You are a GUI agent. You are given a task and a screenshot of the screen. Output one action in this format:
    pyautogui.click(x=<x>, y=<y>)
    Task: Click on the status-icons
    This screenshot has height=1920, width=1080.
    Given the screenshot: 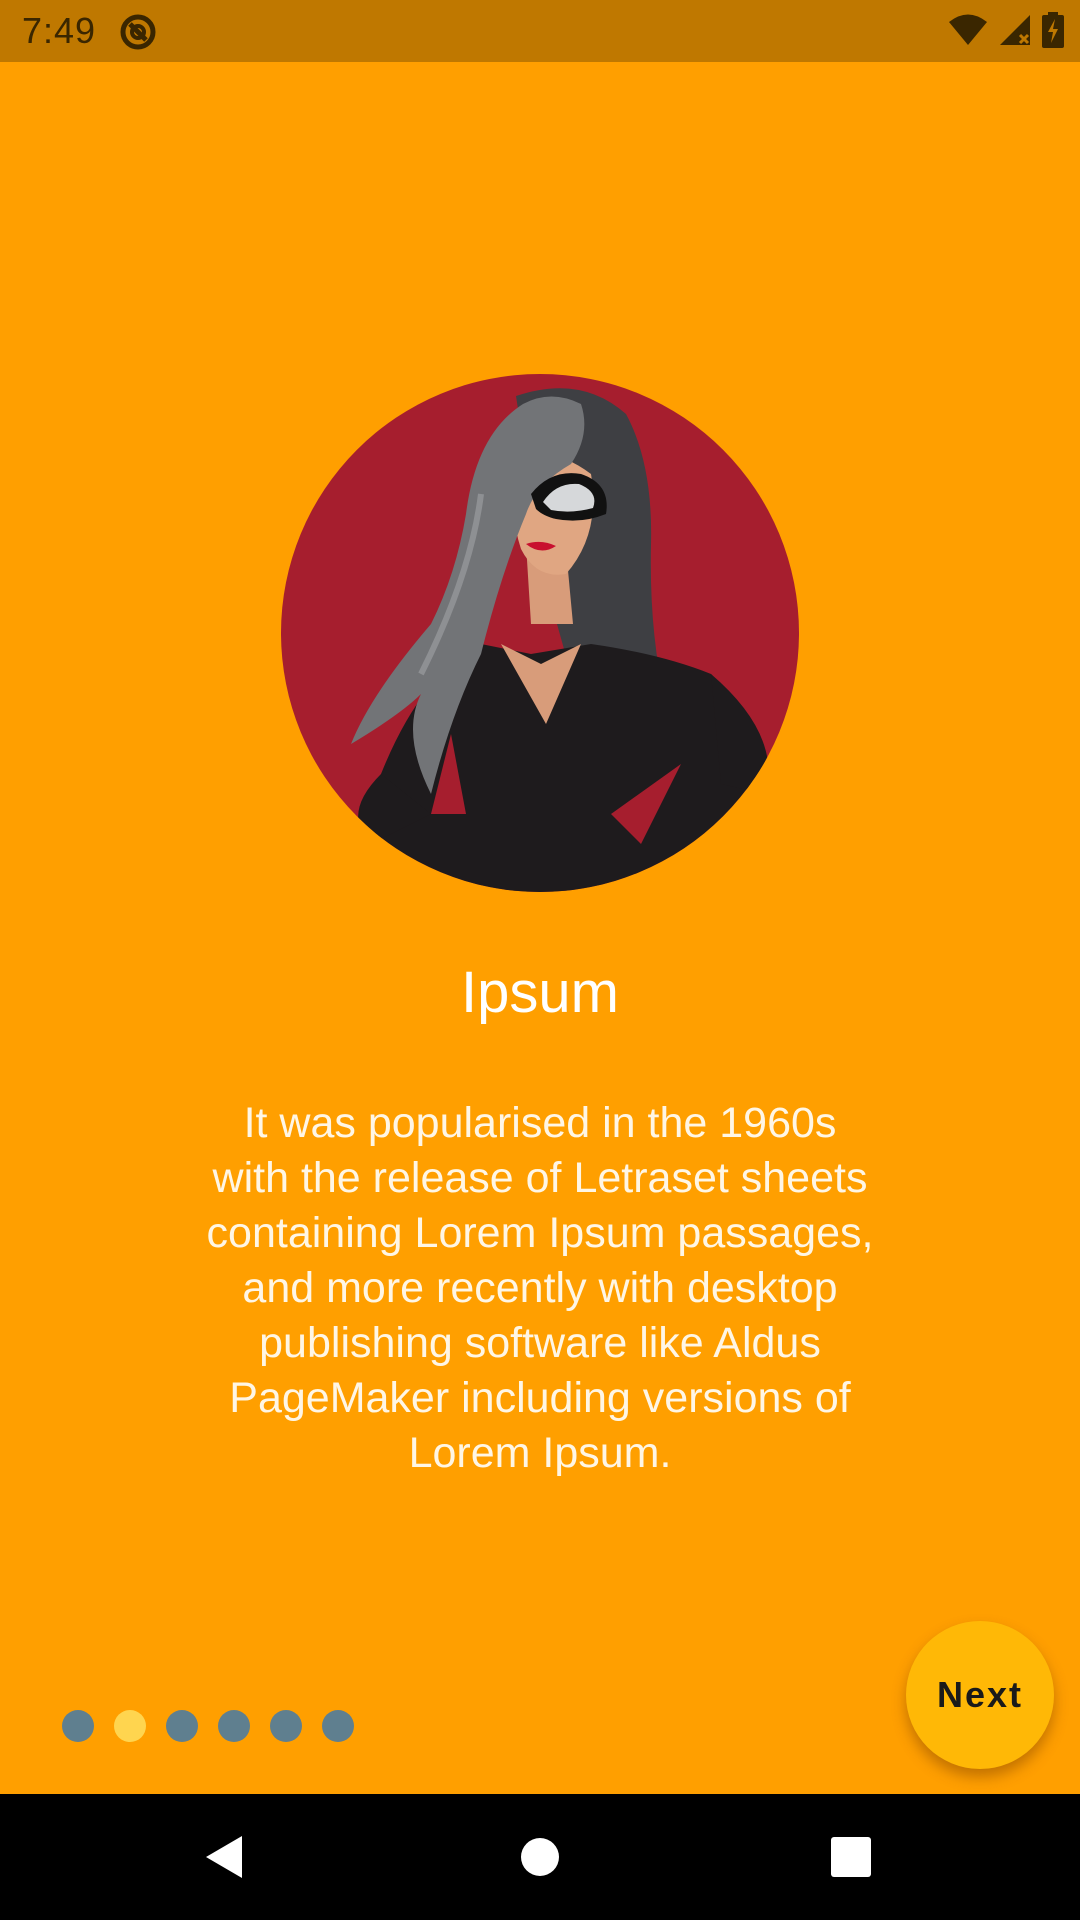 What is the action you would take?
    pyautogui.click(x=1006, y=30)
    